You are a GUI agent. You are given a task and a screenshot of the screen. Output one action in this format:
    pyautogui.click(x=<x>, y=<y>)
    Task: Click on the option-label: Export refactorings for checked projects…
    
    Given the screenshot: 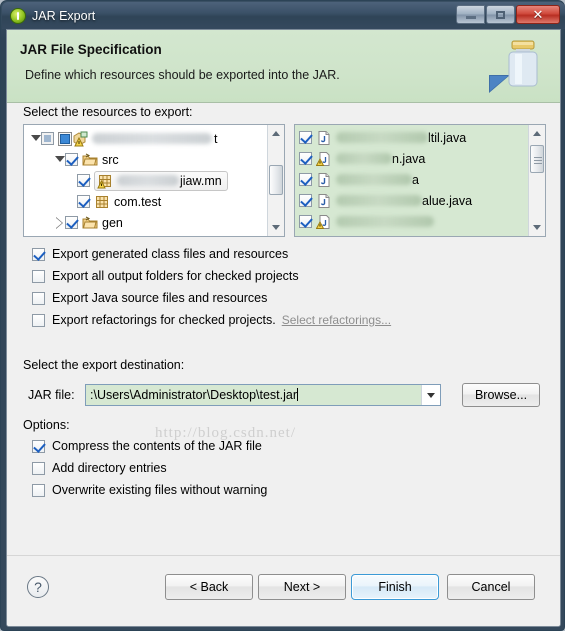 What is the action you would take?
    pyautogui.click(x=164, y=320)
    